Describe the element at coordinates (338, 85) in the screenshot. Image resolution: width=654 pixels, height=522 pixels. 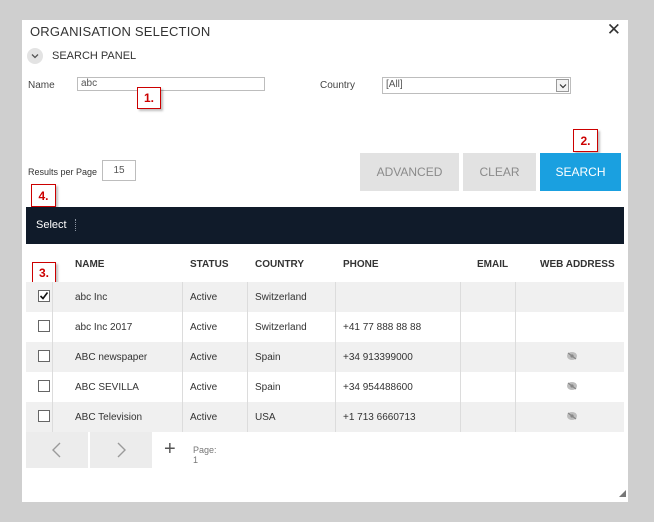
I see `country-label: Country` at that location.